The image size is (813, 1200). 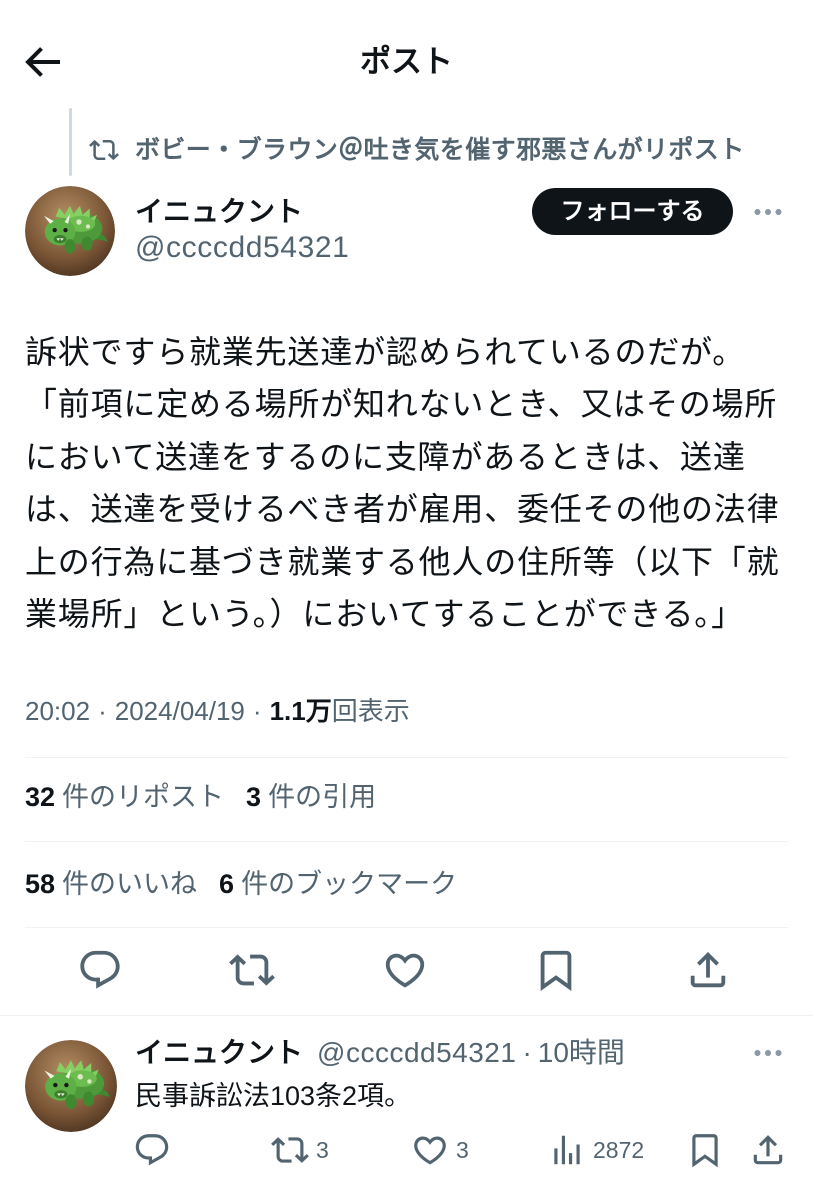 I want to click on stats-row: 58 件のいいね 6 件のブックマーク, so click(x=241, y=884).